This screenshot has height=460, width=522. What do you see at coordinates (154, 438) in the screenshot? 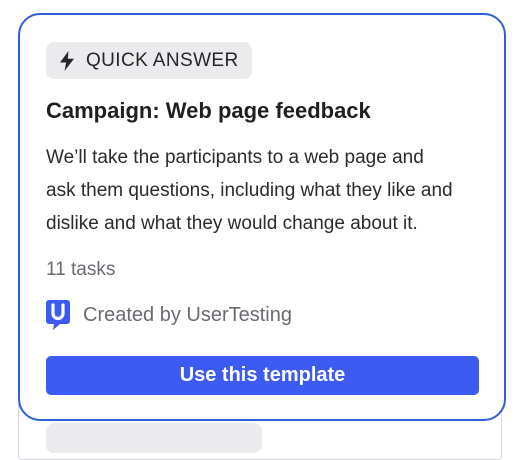
I see `next-card-badge` at bounding box center [154, 438].